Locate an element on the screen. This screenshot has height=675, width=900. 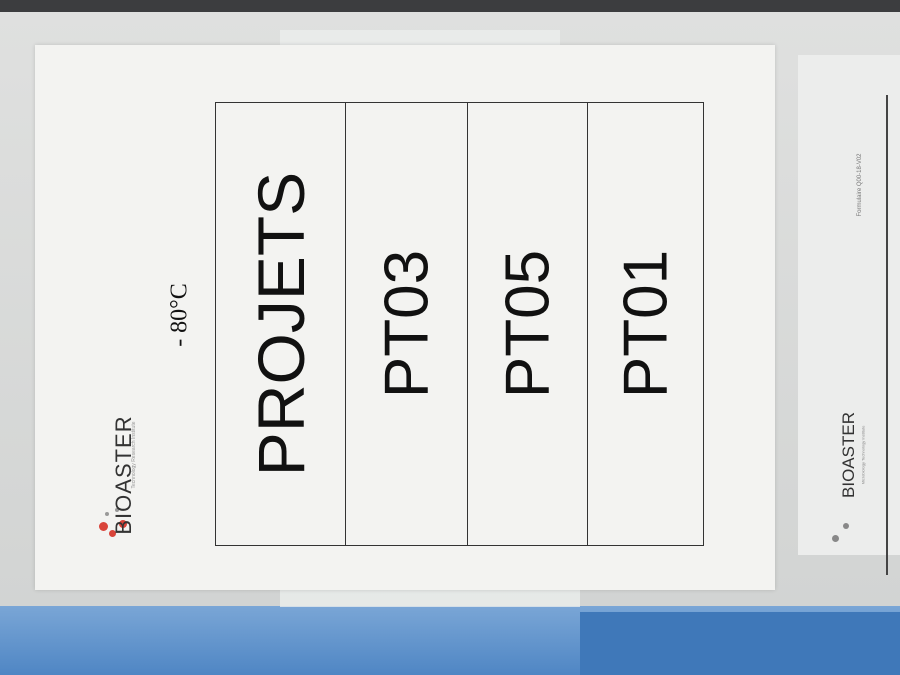
project-cell: PT05 is located at coordinates (527, 324).